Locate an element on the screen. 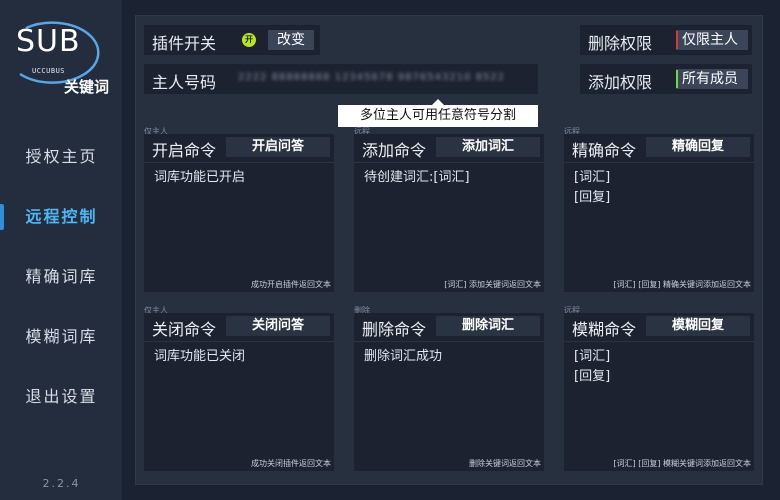 The width and height of the screenshot is (780, 500). owner-number-tooltip: 多位主人可用任意符号分割 is located at coordinates (438, 113).